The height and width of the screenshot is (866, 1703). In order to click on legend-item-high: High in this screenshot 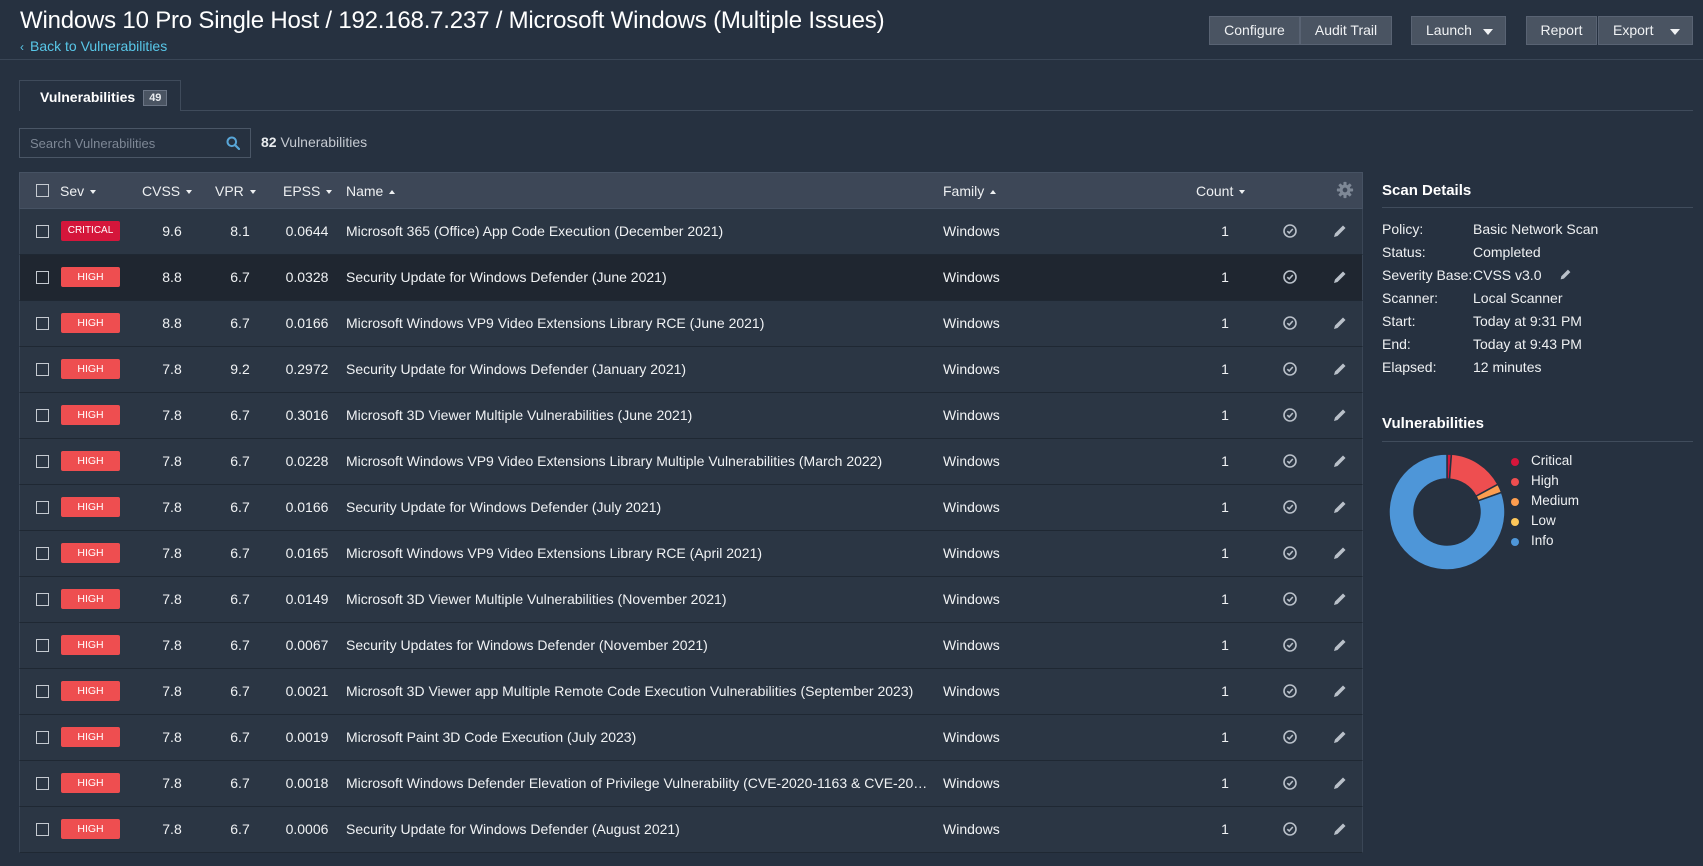, I will do `click(1535, 480)`.